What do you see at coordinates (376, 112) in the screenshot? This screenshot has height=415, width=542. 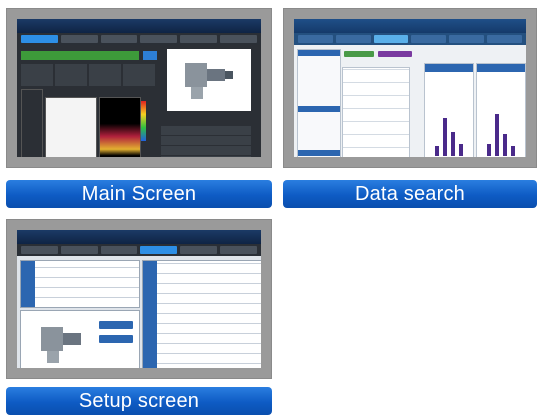 I see `search-result-table` at bounding box center [376, 112].